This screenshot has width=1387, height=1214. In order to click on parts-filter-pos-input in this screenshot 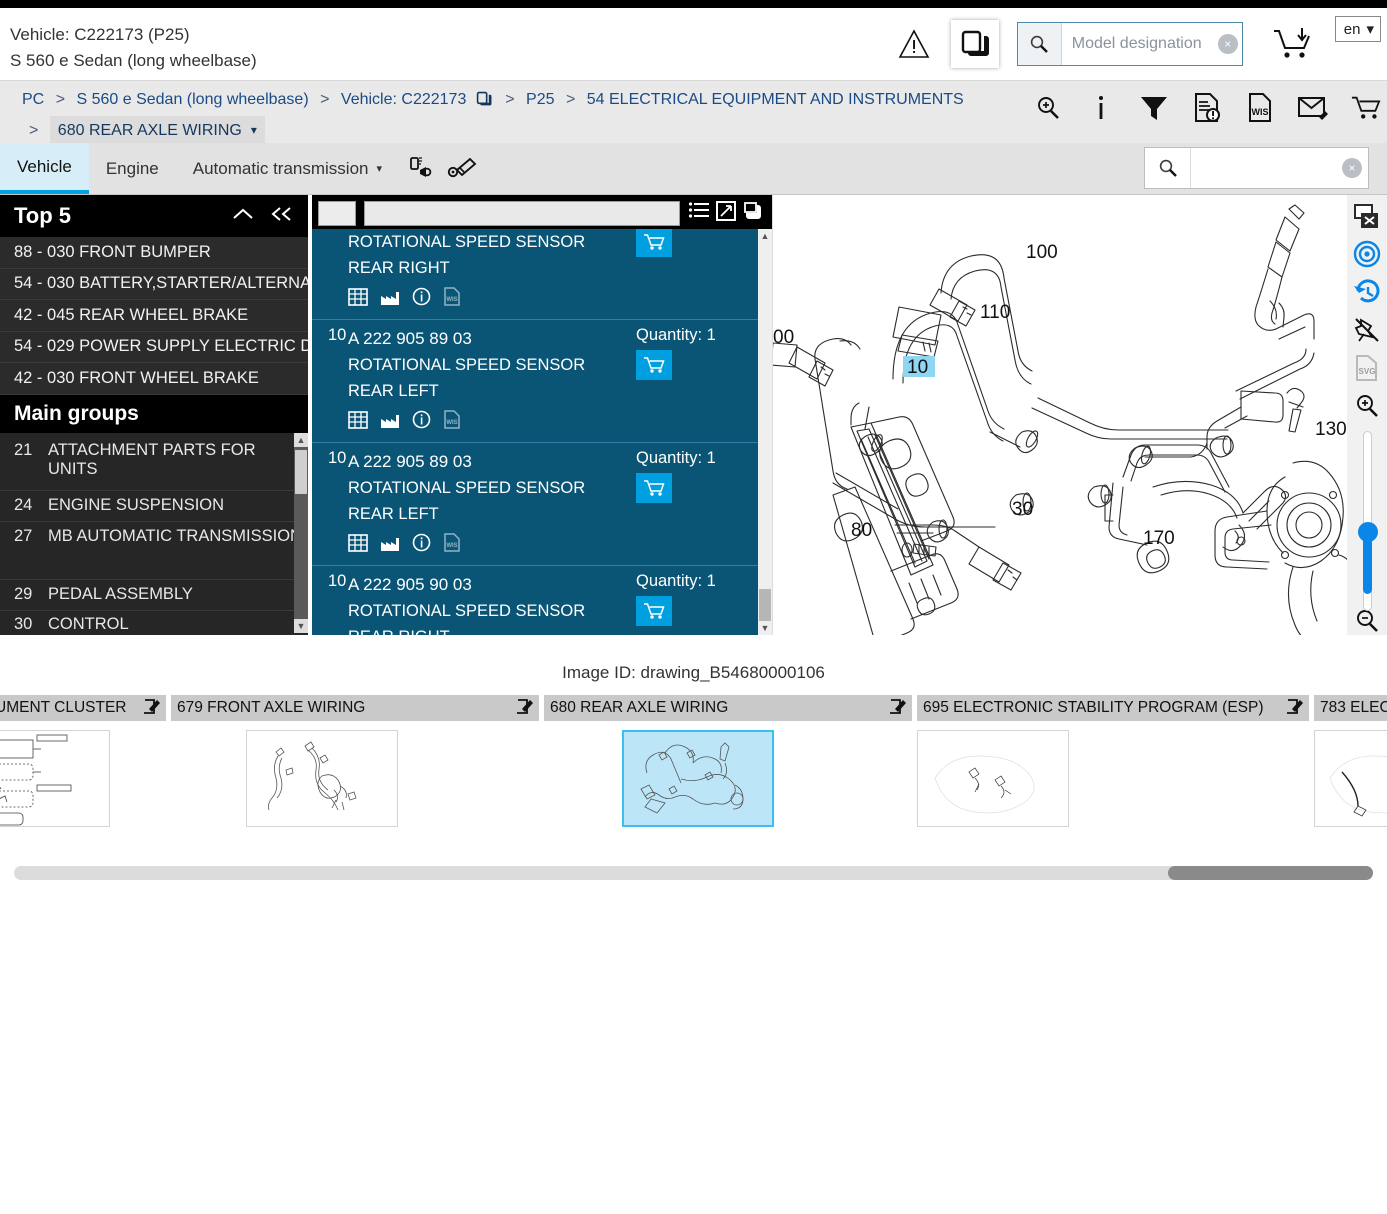, I will do `click(337, 213)`.